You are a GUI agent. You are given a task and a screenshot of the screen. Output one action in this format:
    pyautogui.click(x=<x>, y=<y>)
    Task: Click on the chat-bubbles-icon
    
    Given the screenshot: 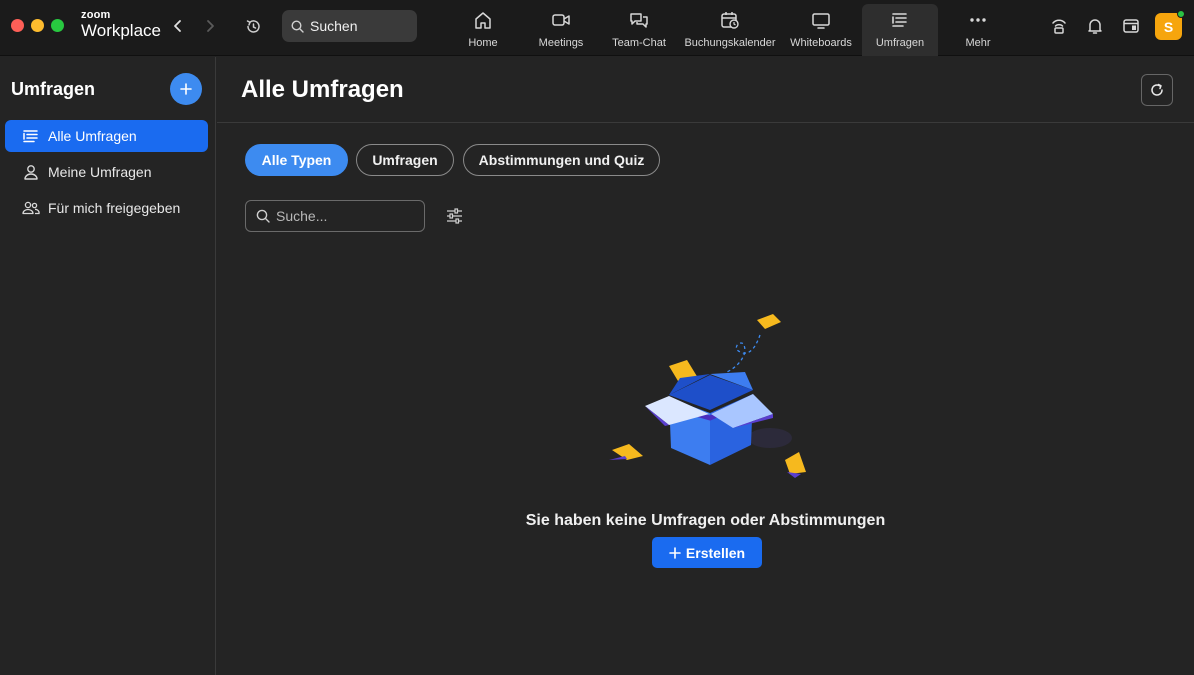 What is the action you would take?
    pyautogui.click(x=639, y=20)
    